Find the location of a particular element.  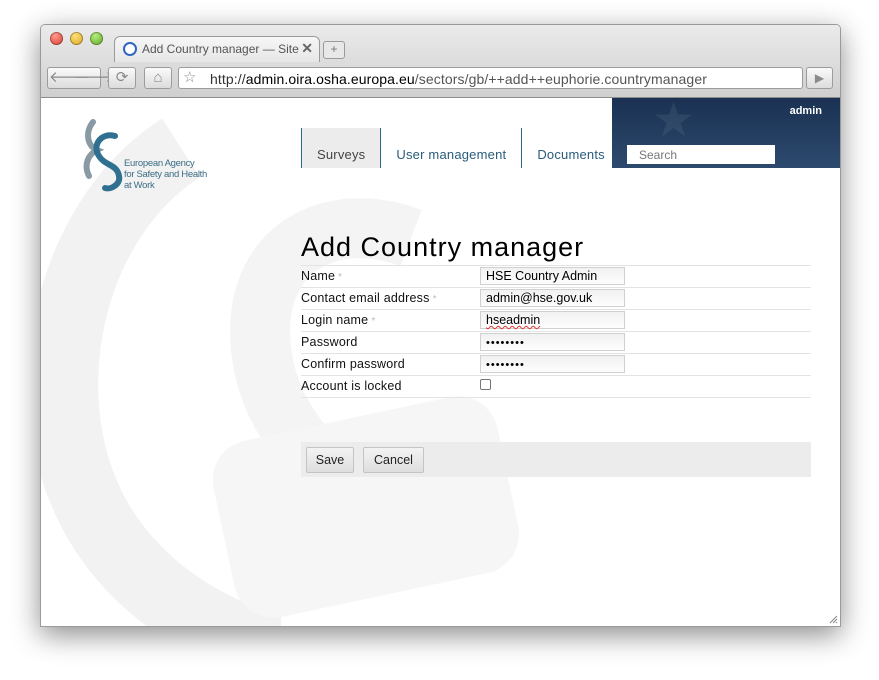

user-menu-link: admin is located at coordinates (806, 111).